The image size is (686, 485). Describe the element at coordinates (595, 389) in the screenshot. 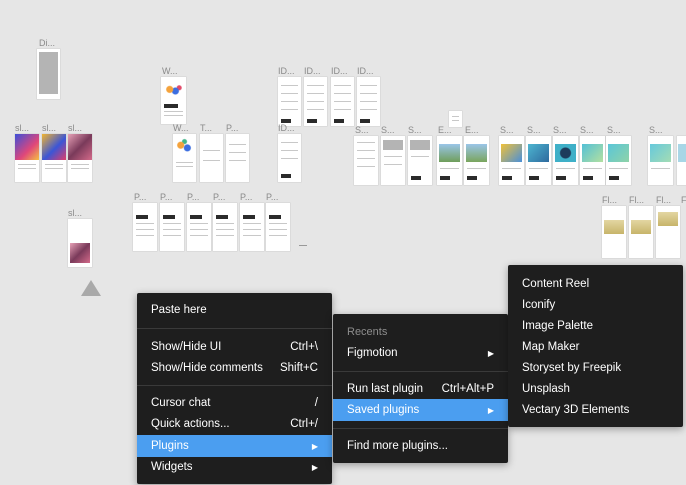

I see `menu-item-unsplash: Unsplash` at that location.